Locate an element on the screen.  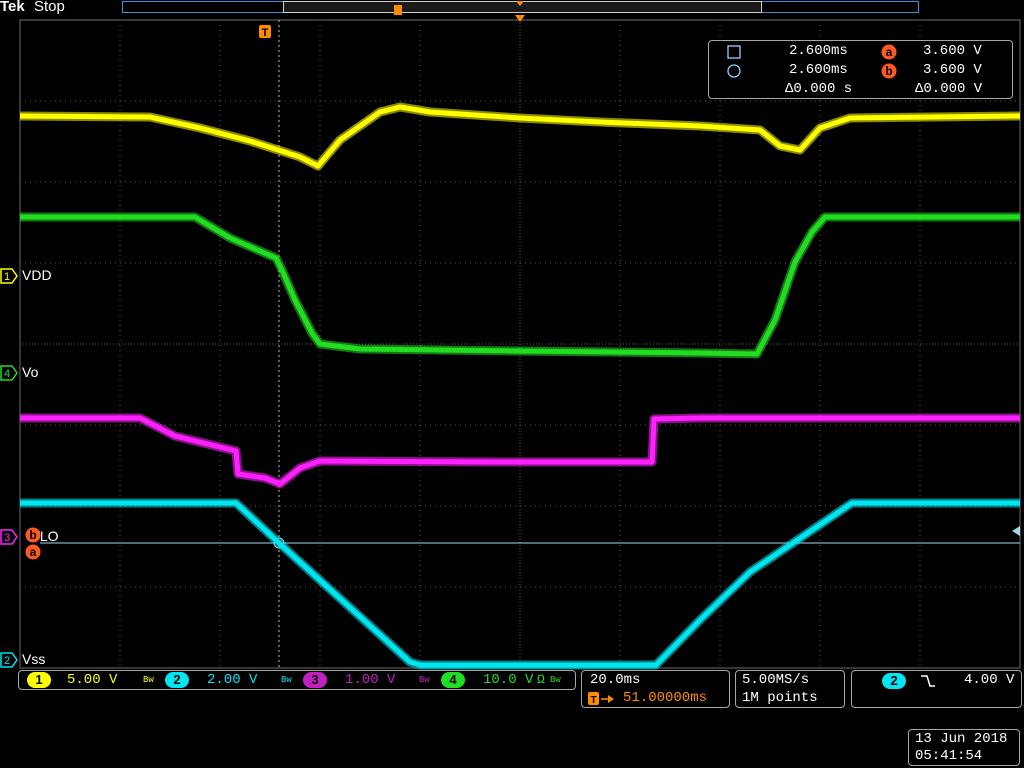
ch2-scale-chip: 2 is located at coordinates (177, 680).